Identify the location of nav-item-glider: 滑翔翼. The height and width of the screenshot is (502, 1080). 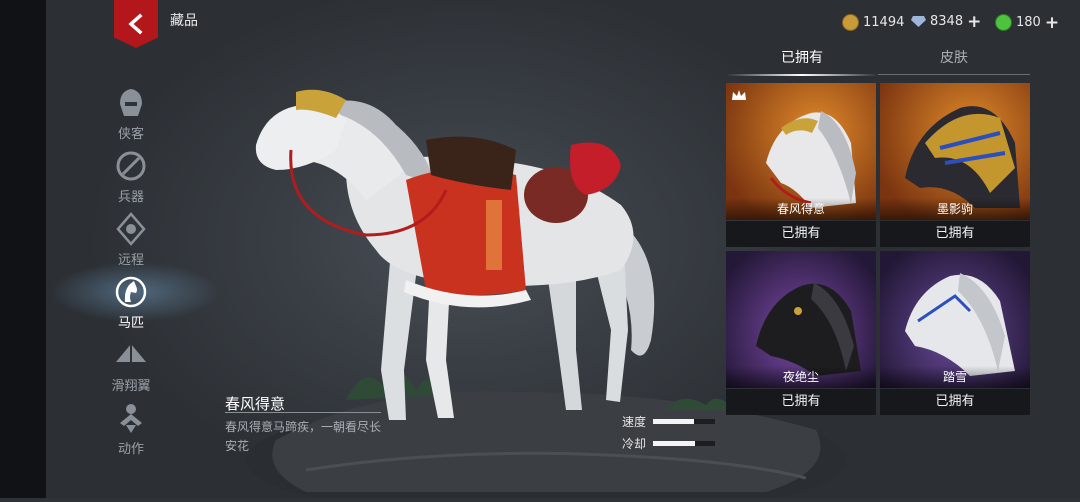
(131, 366).